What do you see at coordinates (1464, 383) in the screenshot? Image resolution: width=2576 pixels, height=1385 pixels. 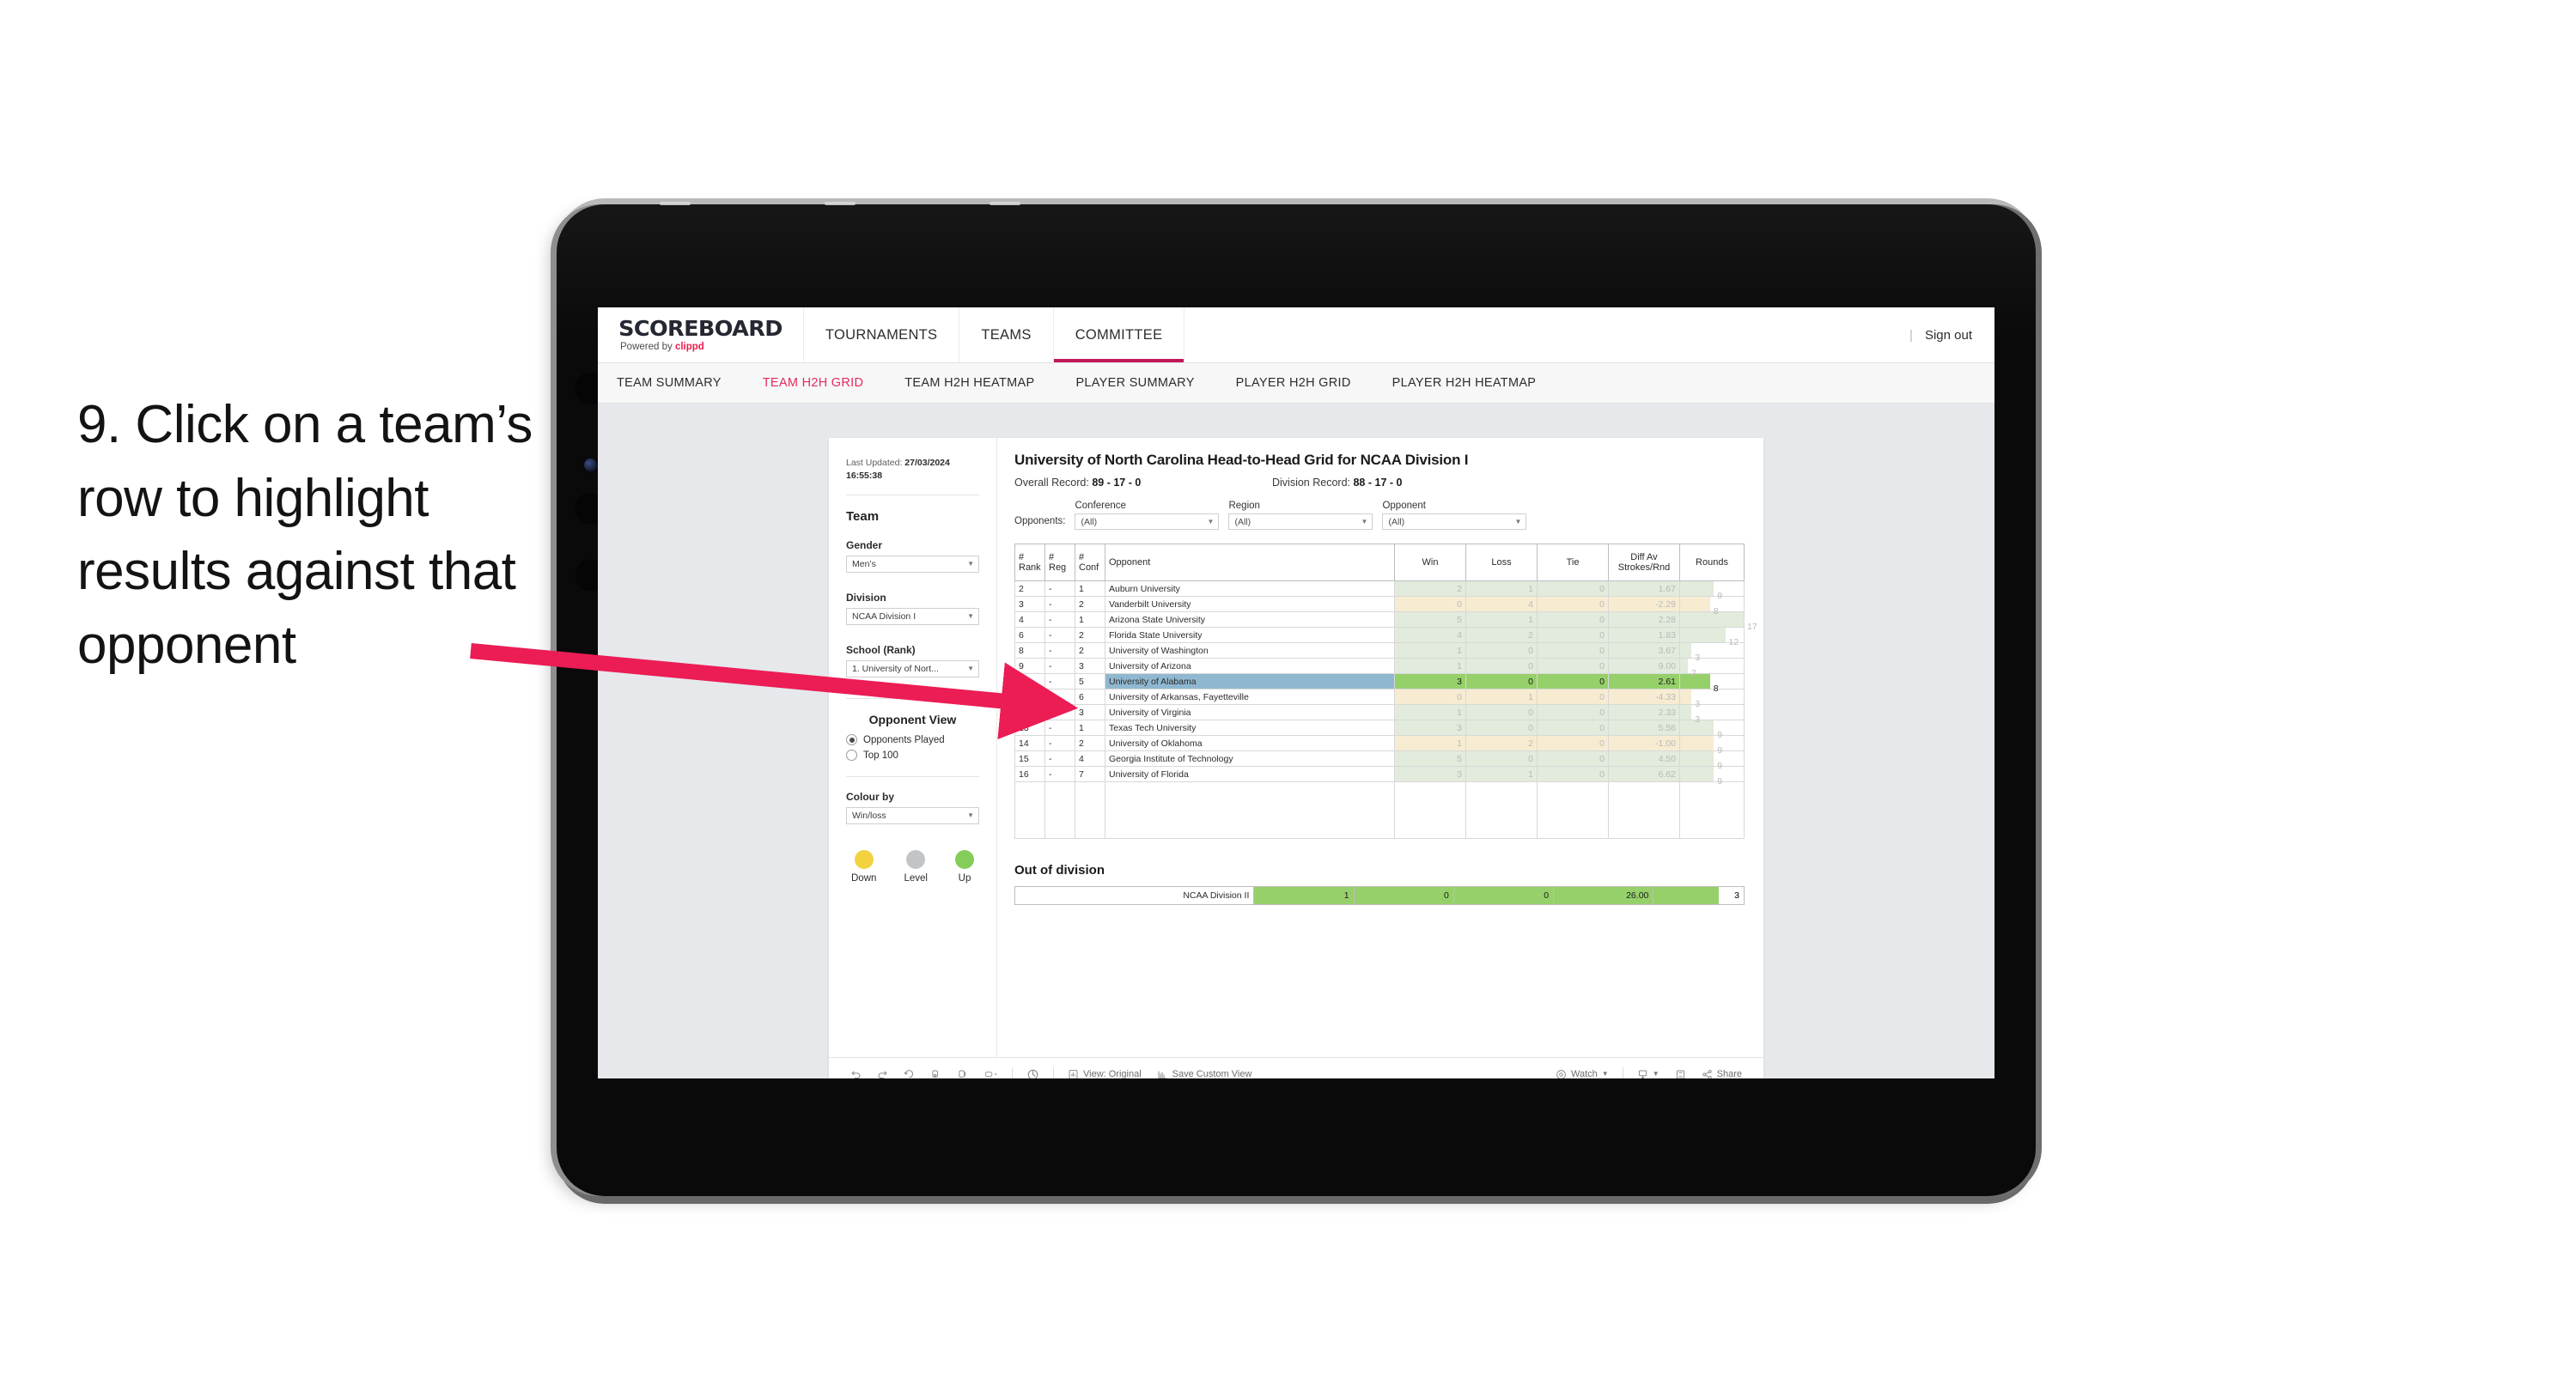 I see `tab-player-h2h-heatmap: PLAYER H2H HEATMAP` at bounding box center [1464, 383].